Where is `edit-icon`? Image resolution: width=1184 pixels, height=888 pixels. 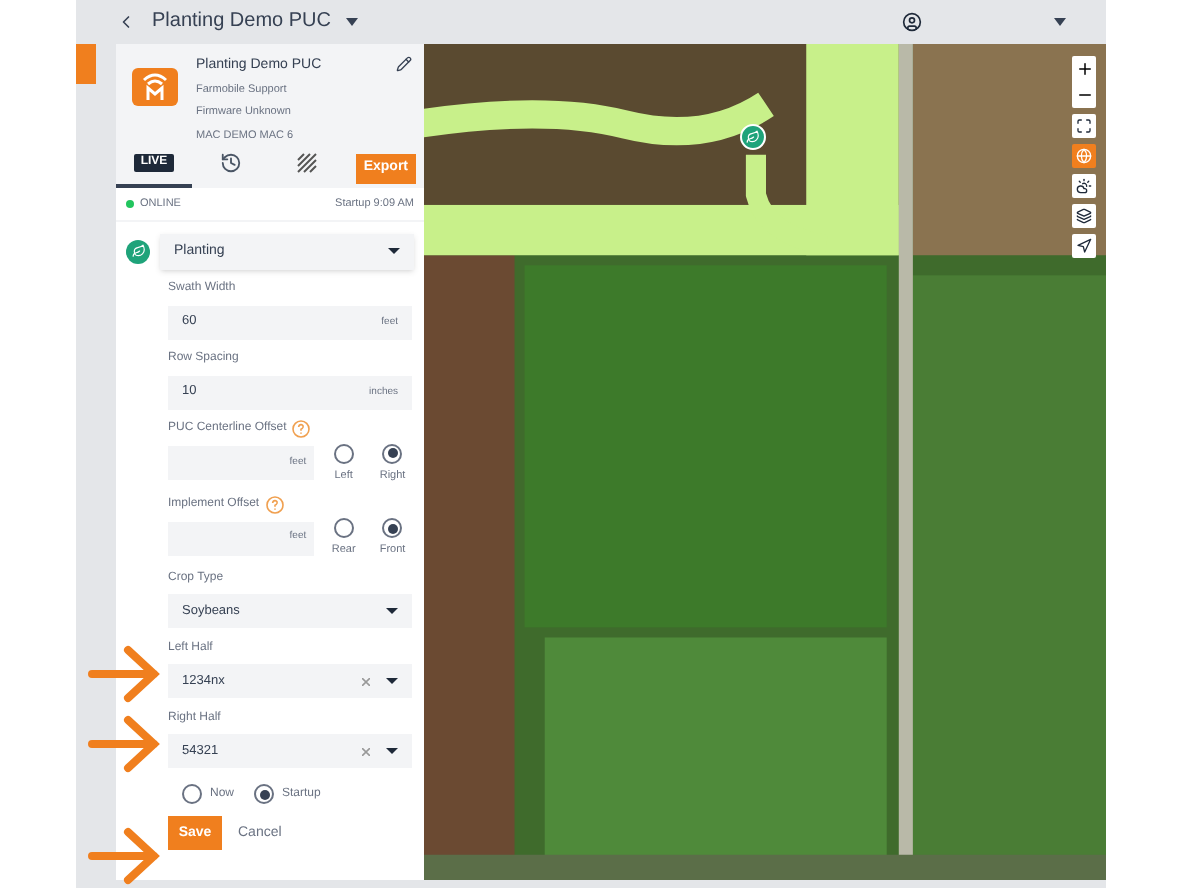 edit-icon is located at coordinates (404, 63).